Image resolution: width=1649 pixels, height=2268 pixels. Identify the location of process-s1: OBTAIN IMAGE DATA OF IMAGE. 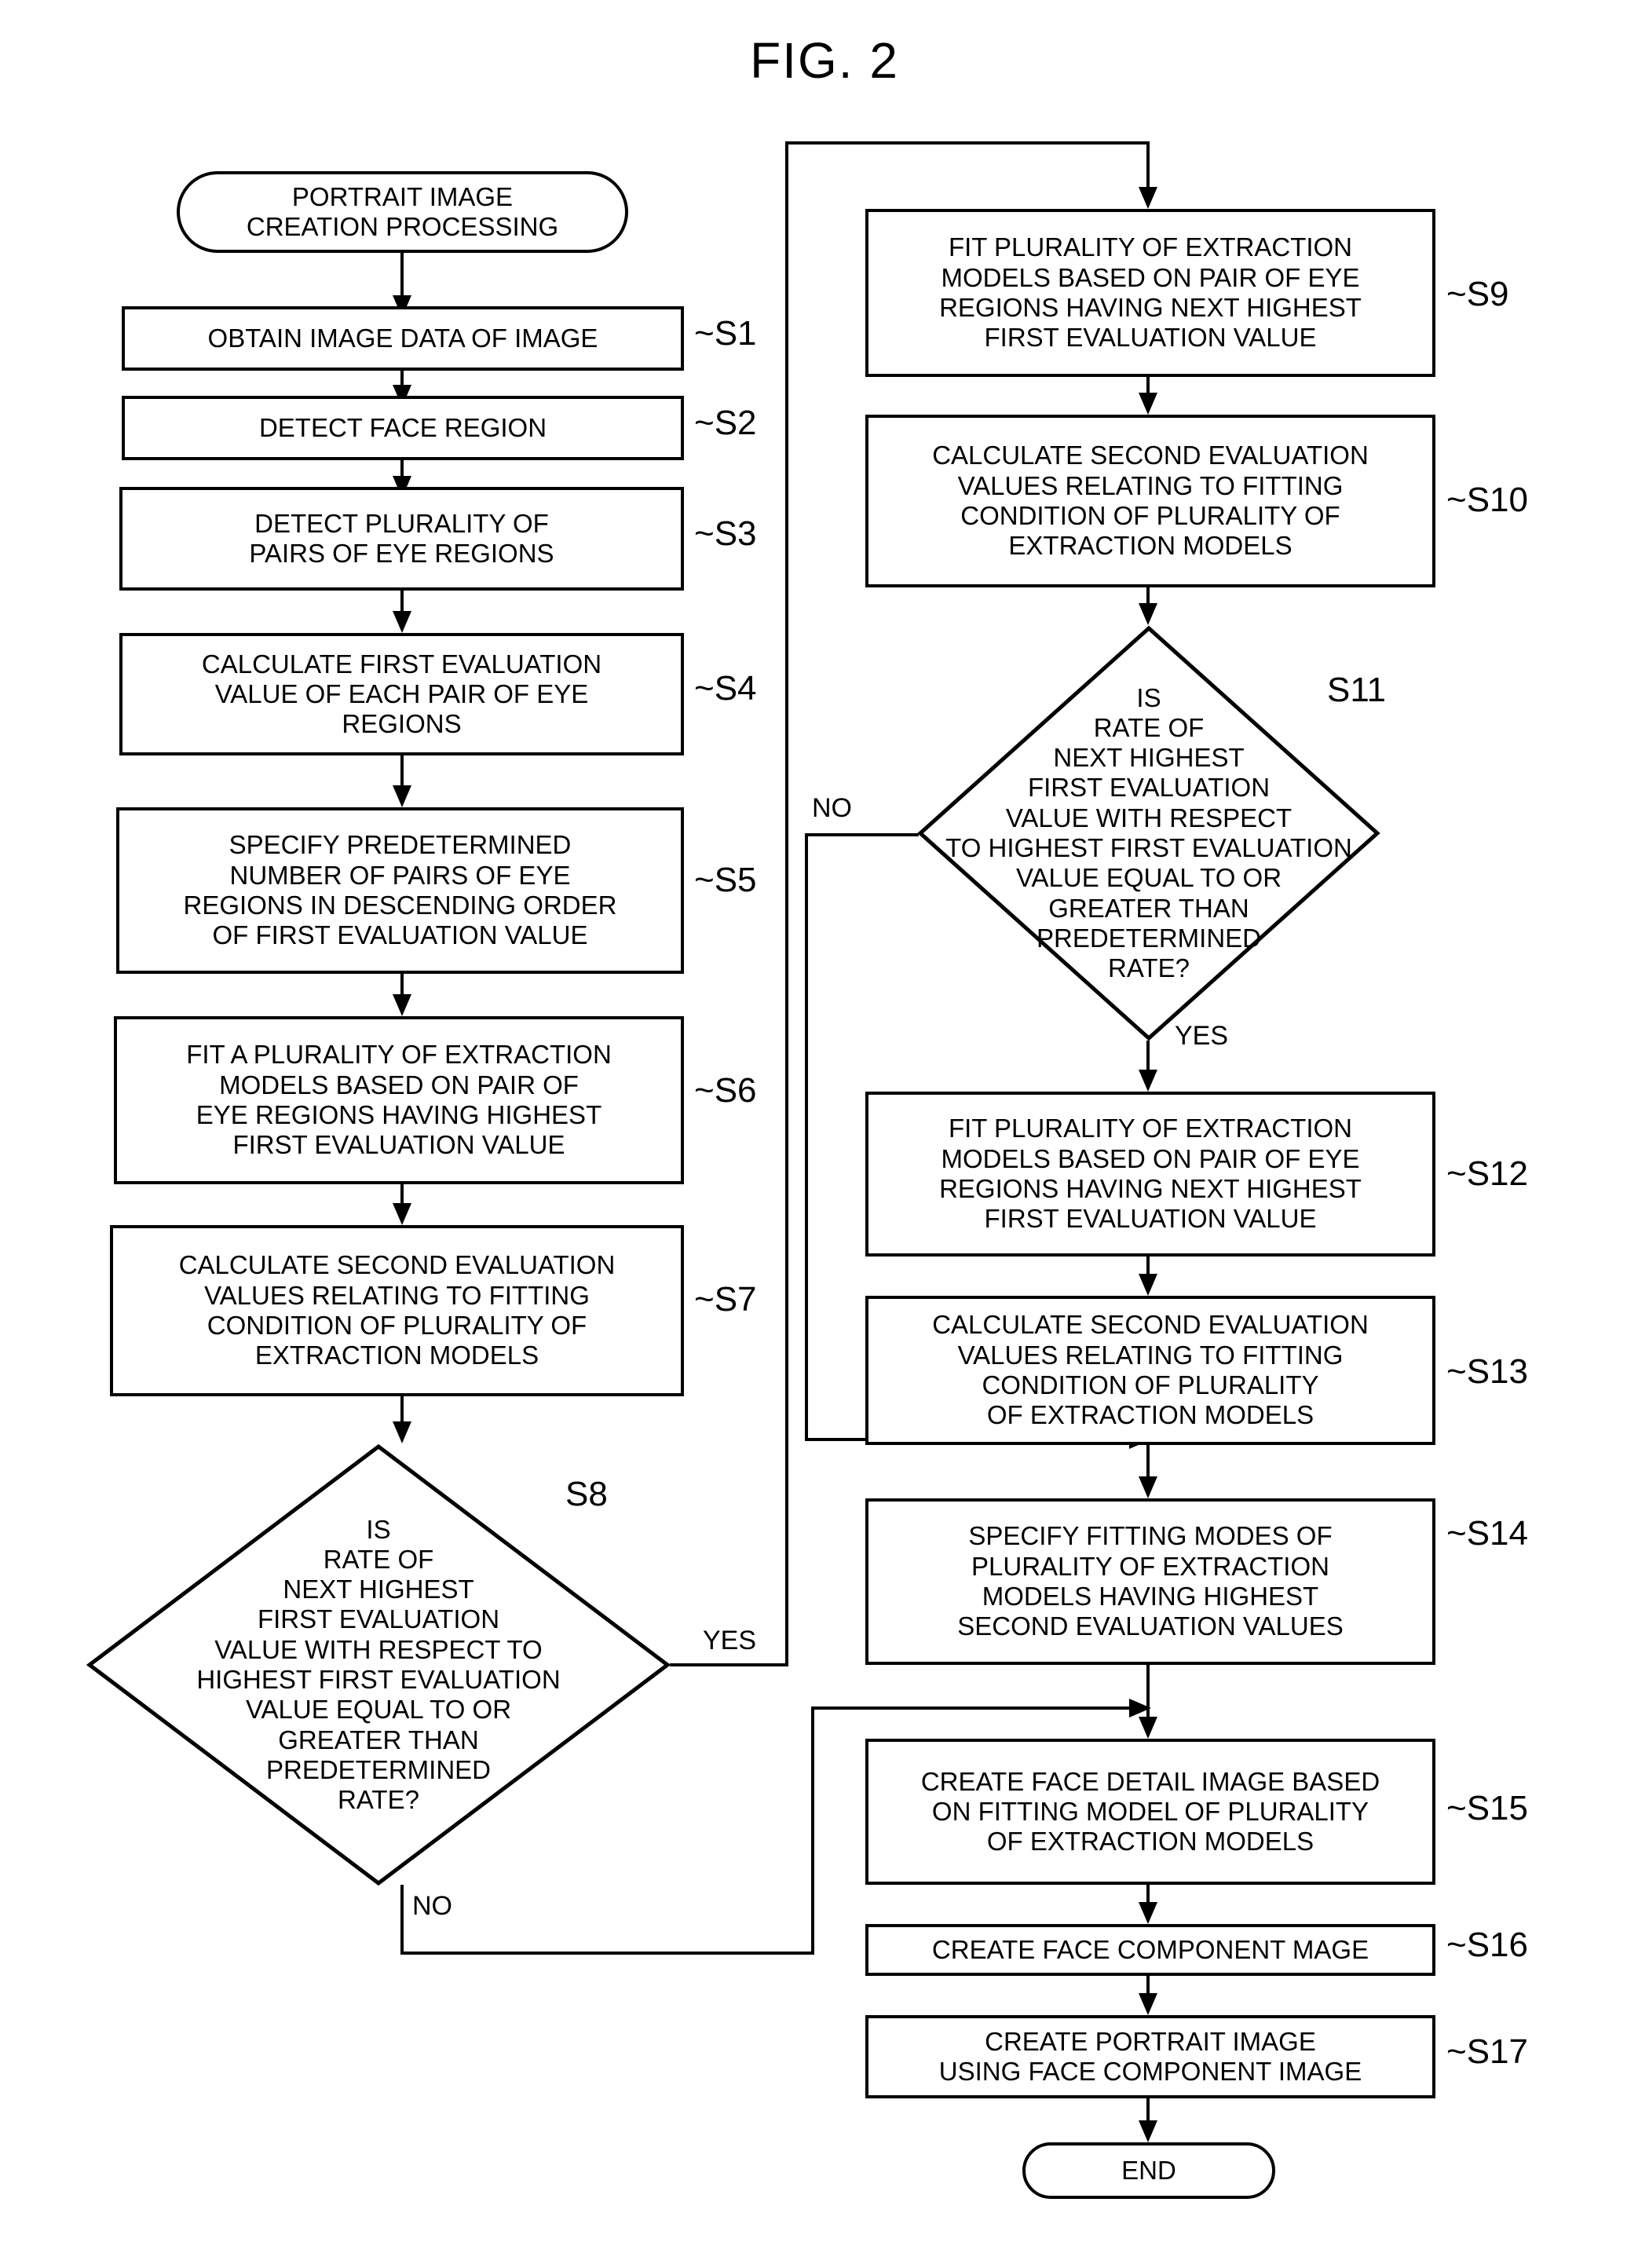
(403, 339).